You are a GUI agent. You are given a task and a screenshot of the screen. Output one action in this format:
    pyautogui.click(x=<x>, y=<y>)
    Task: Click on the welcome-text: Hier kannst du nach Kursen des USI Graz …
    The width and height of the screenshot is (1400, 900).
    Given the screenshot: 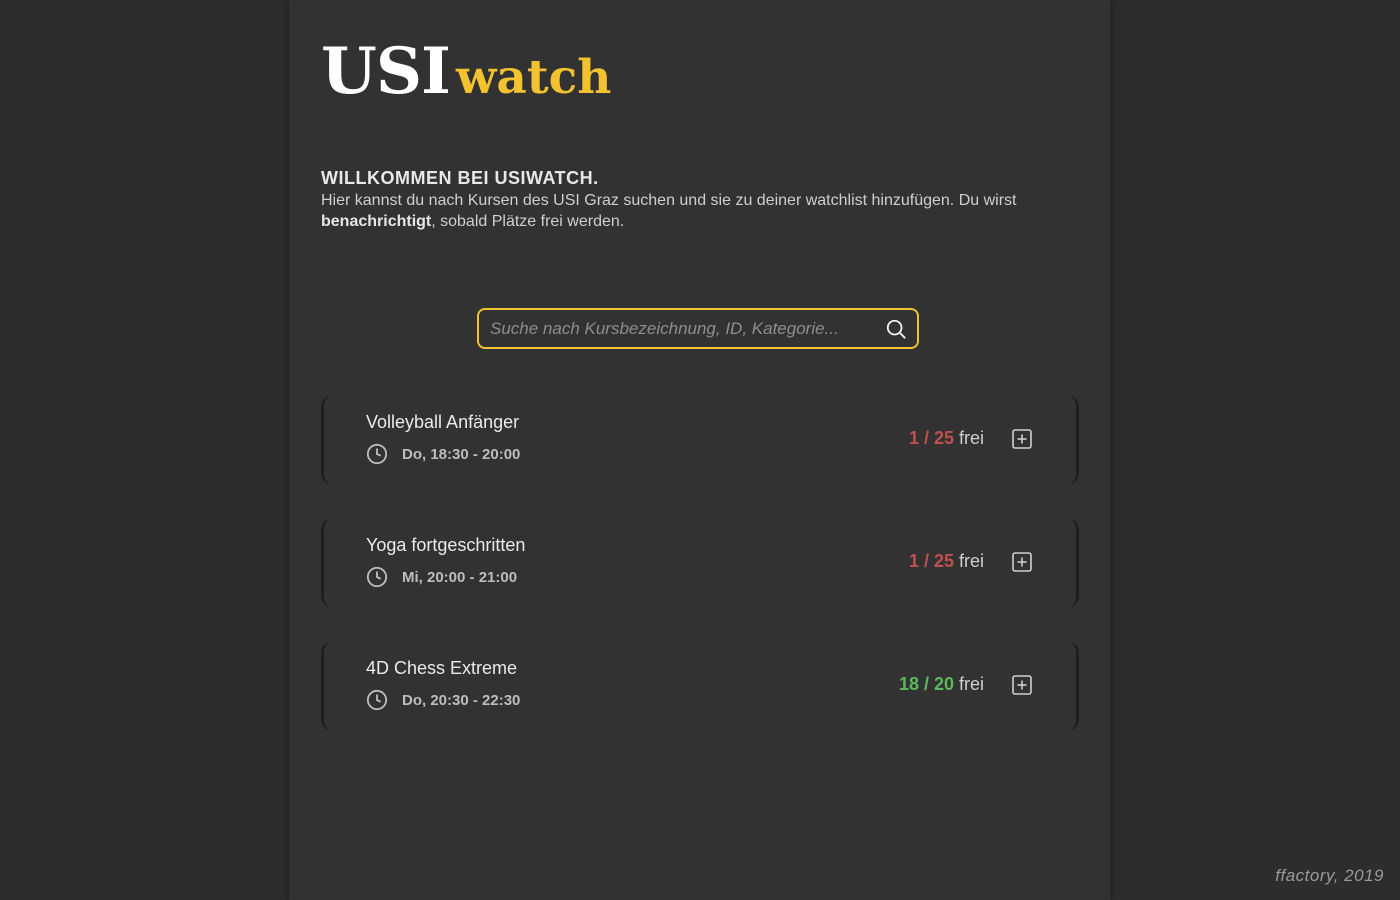 What is the action you would take?
    pyautogui.click(x=706, y=211)
    